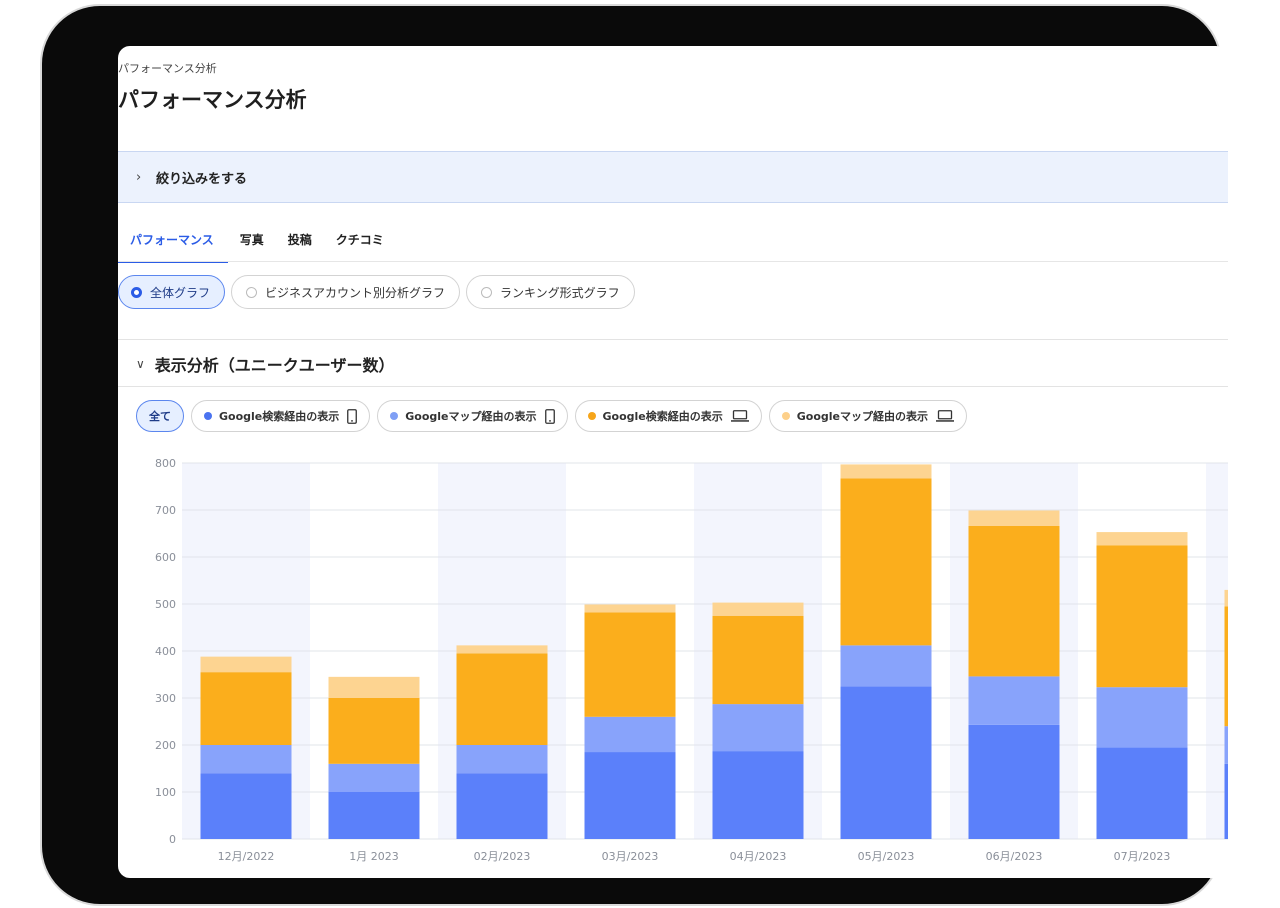  Describe the element at coordinates (630, 856) in the screenshot. I see `x-tick-label: 03月/2023` at that location.